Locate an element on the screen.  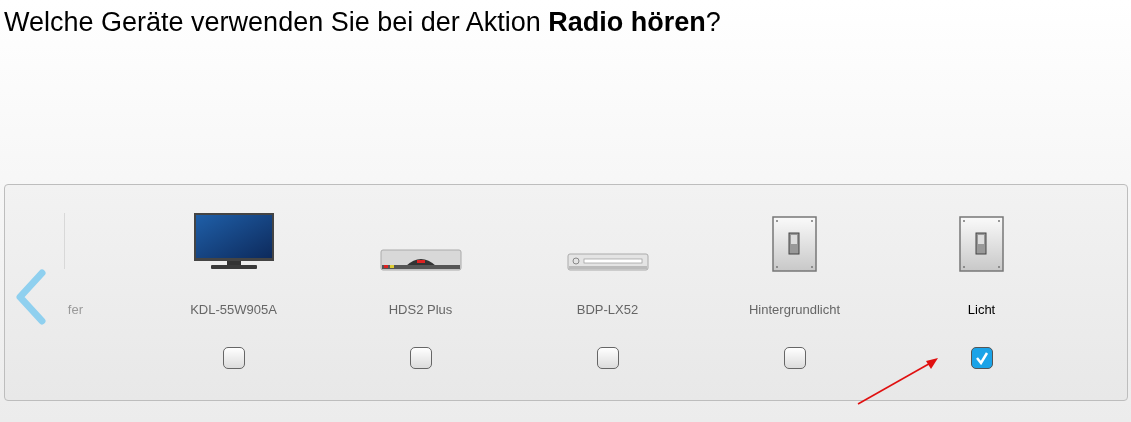
check-icon is located at coordinates (981, 358).